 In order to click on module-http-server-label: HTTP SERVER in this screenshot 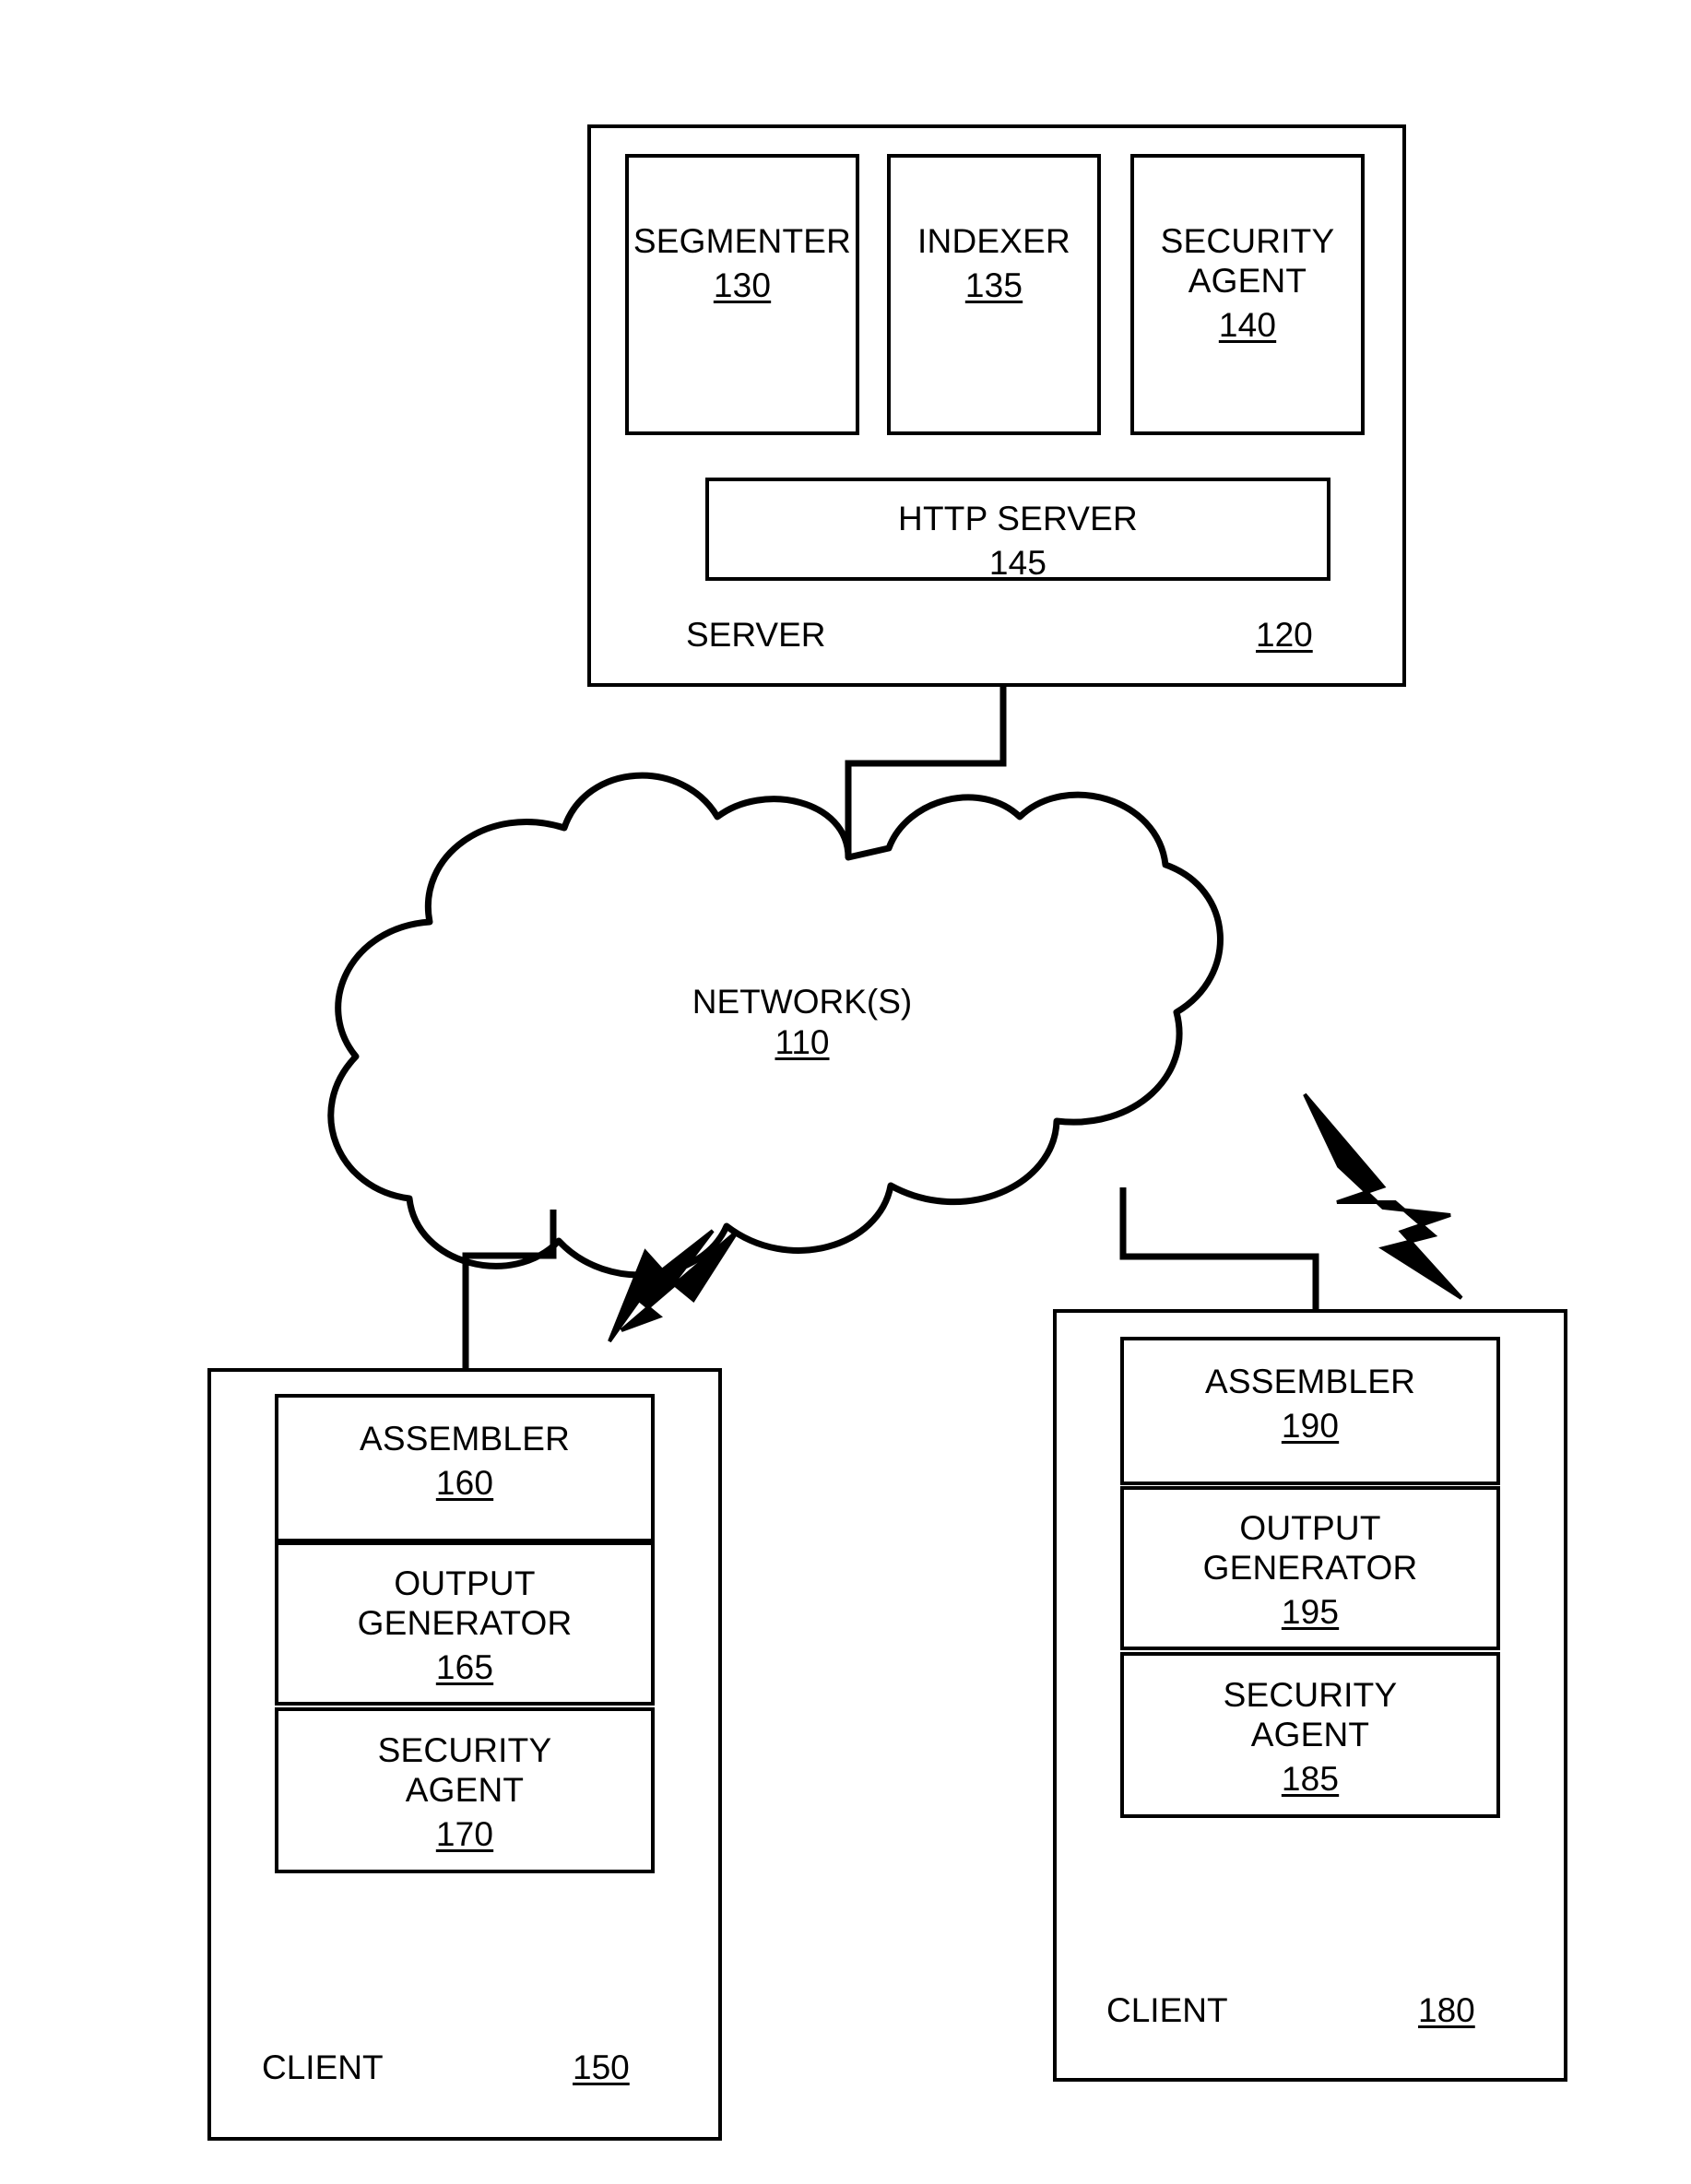, I will do `click(1018, 518)`.